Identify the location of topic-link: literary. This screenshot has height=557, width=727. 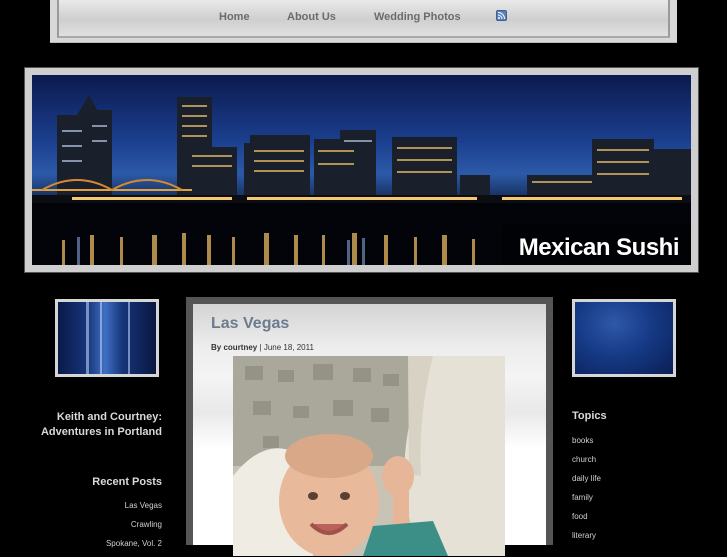
(632, 539).